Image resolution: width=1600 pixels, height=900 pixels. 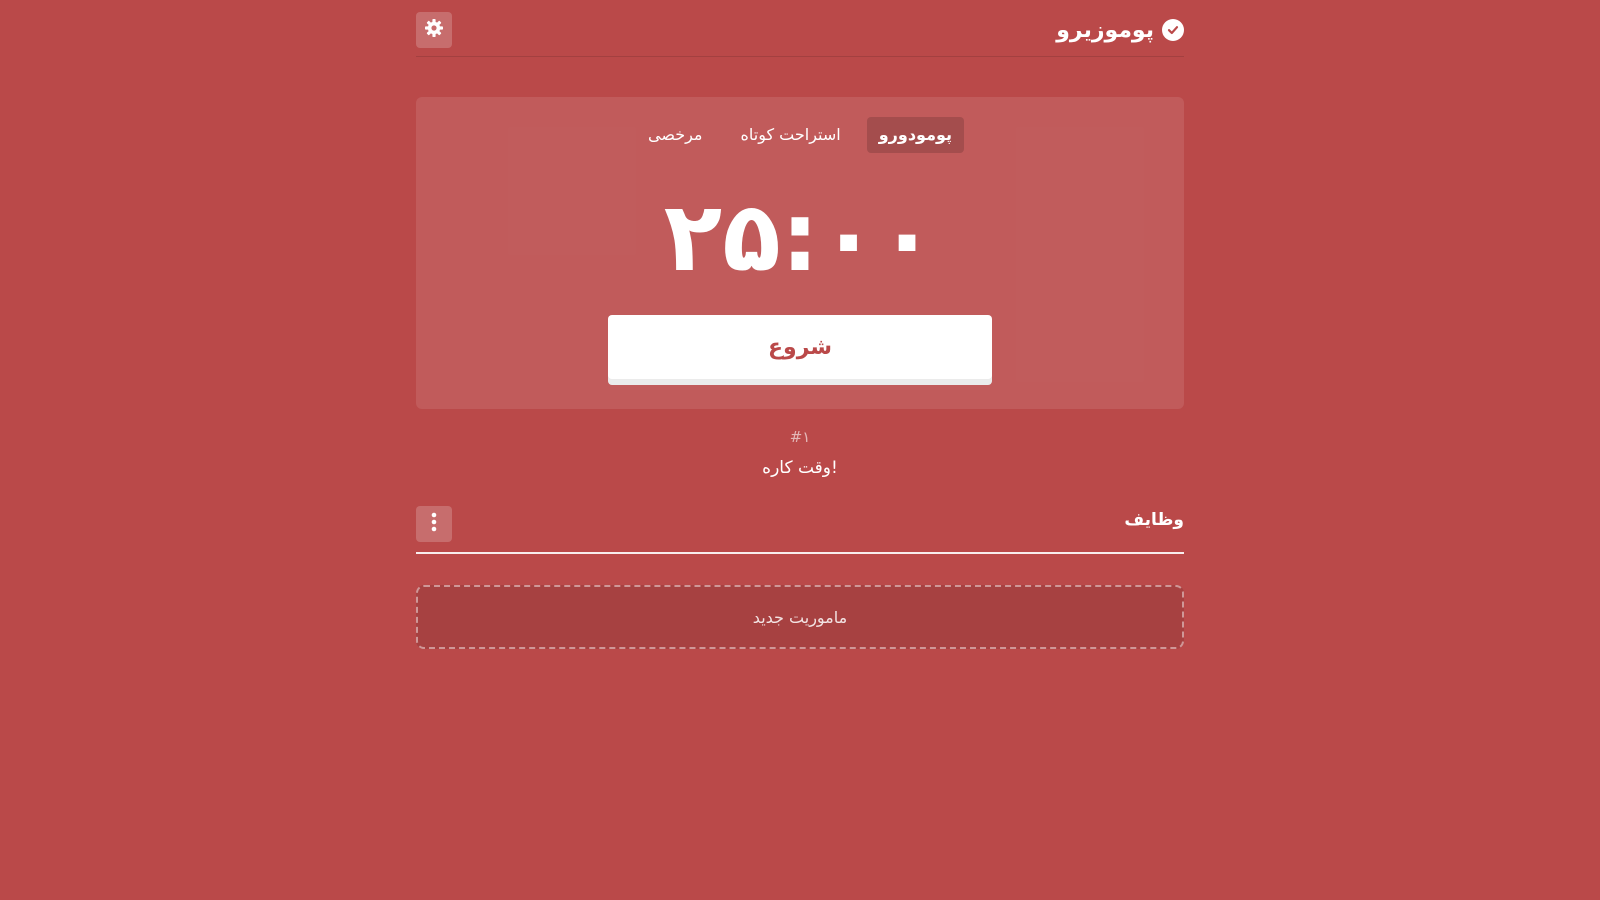 What do you see at coordinates (800, 347) in the screenshot?
I see `start-button: شروع` at bounding box center [800, 347].